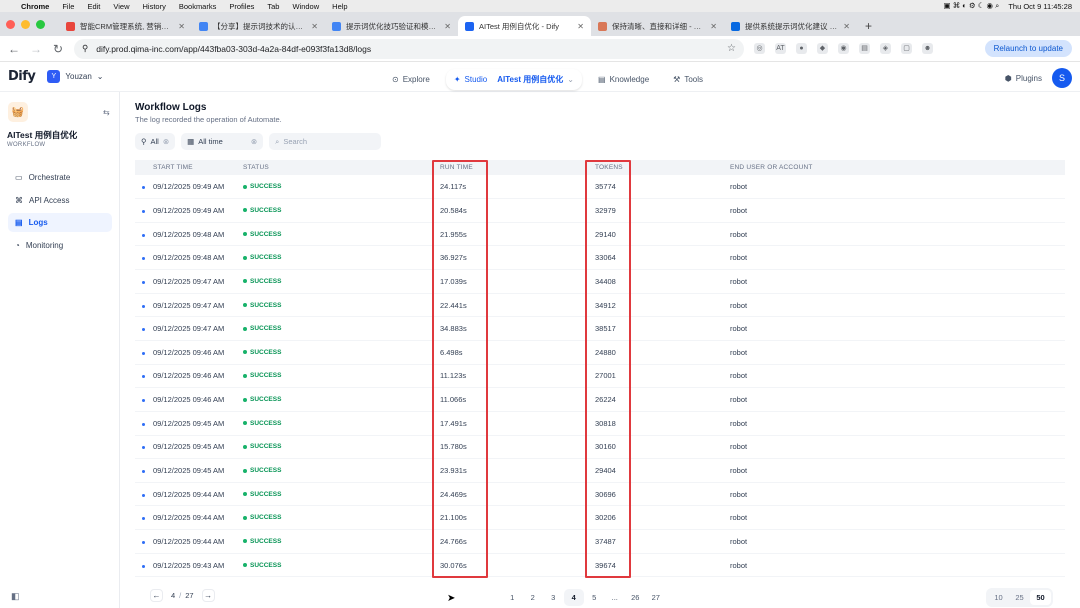 The width and height of the screenshot is (1080, 608). I want to click on mac-menu-item: File, so click(68, 6).